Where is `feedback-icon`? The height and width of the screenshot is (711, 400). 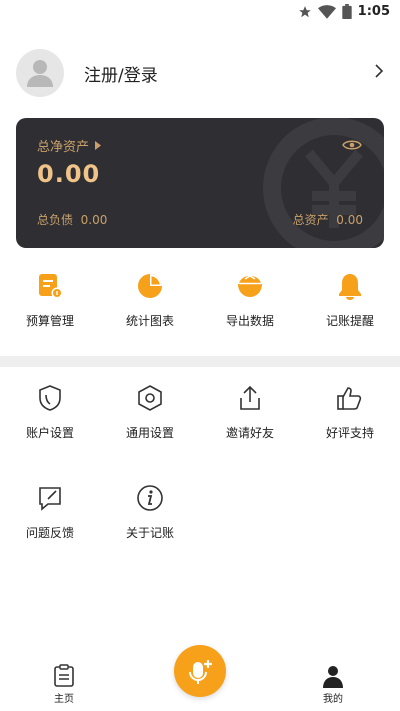
feedback-icon is located at coordinates (50, 499).